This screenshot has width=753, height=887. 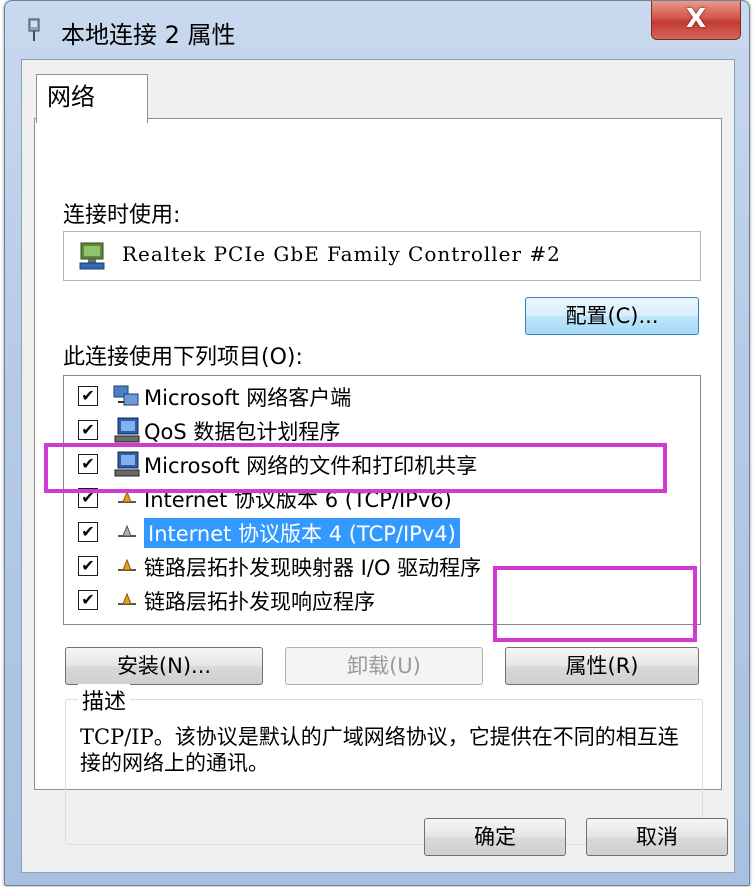 I want to click on item-label: Microsoft 网络客户端, so click(x=248, y=398).